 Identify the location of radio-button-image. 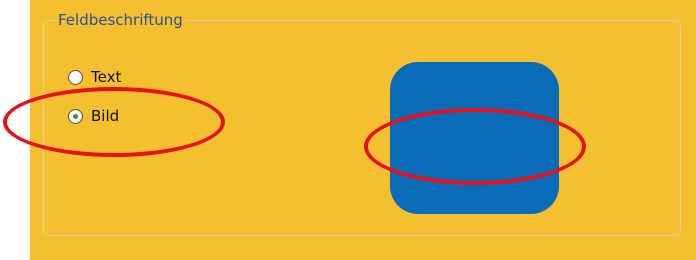
(75, 116).